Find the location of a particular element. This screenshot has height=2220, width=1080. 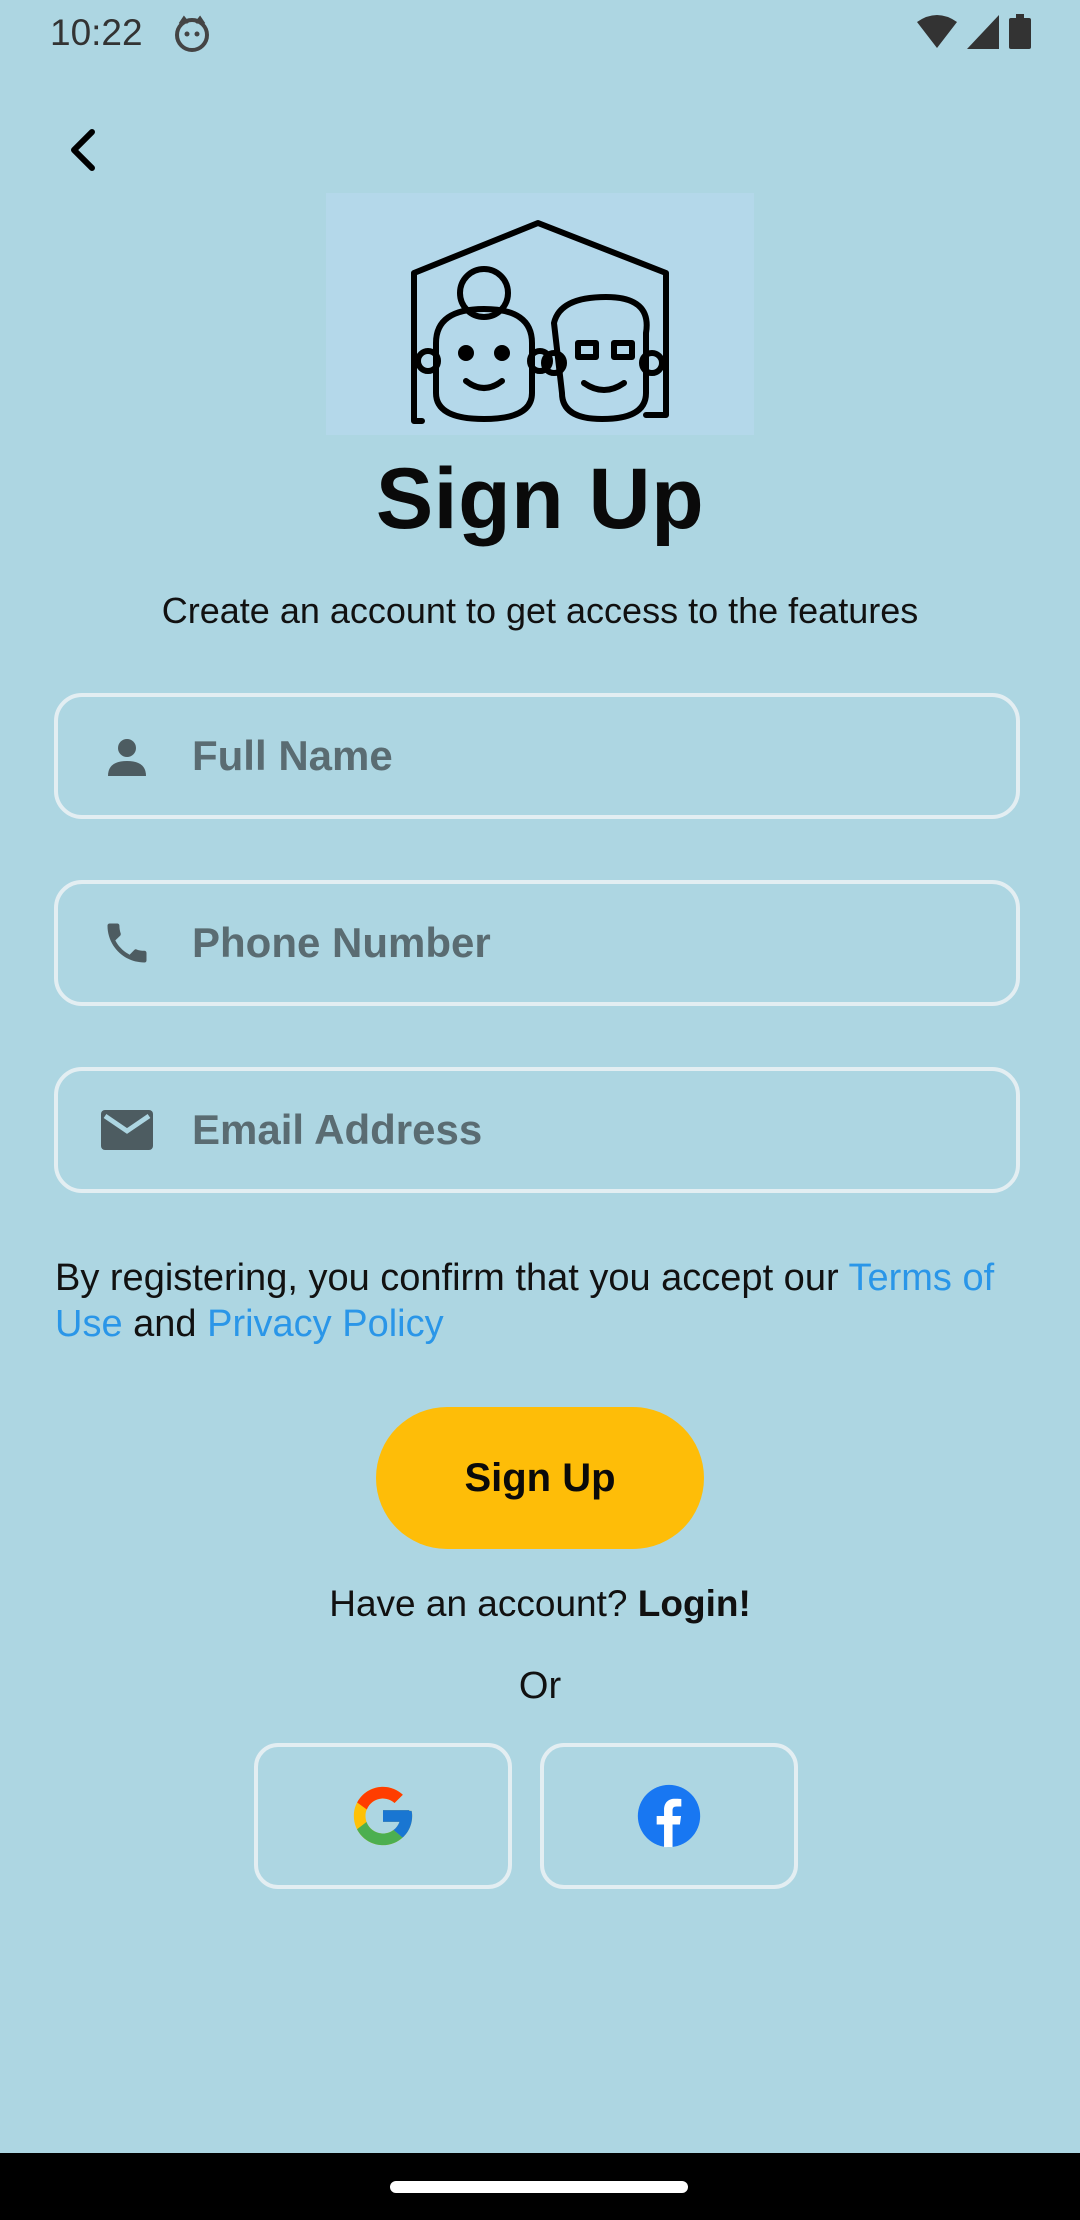

wifi-icon is located at coordinates (937, 31).